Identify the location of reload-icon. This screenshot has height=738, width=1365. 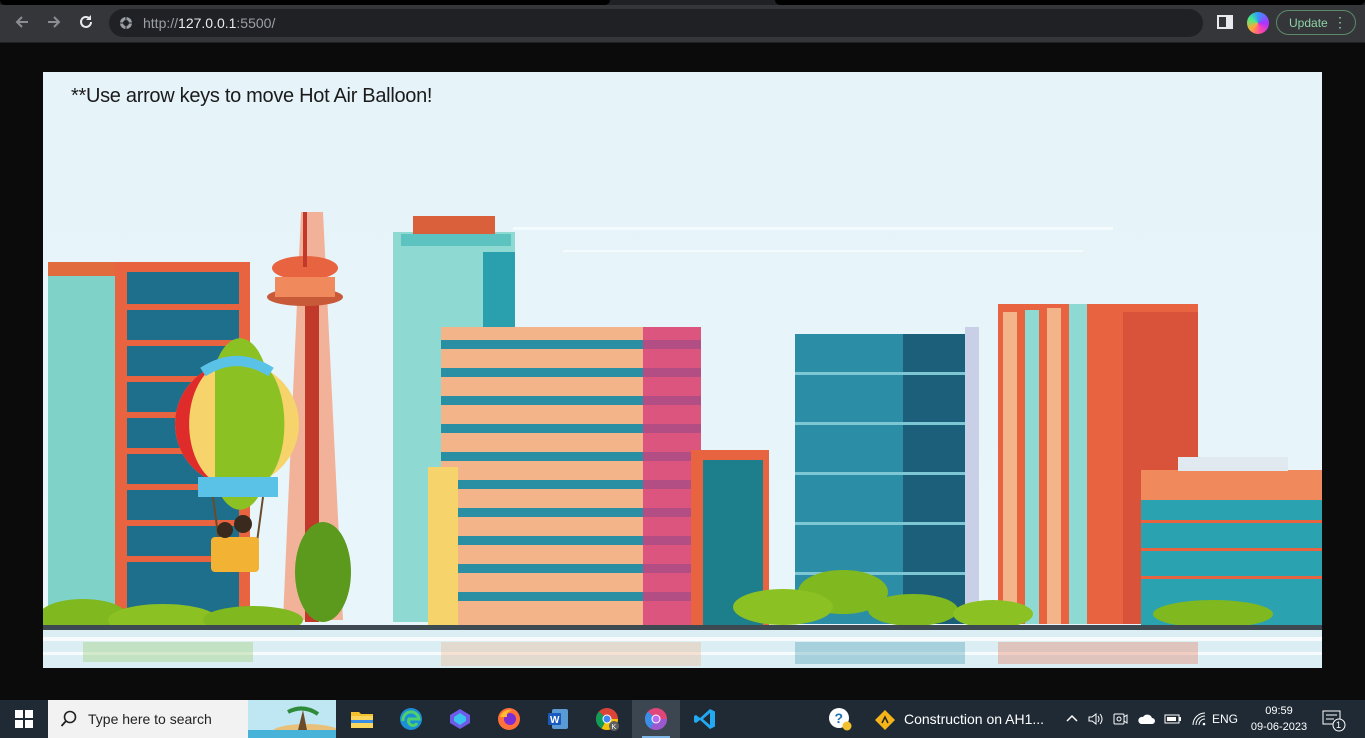
(86, 21).